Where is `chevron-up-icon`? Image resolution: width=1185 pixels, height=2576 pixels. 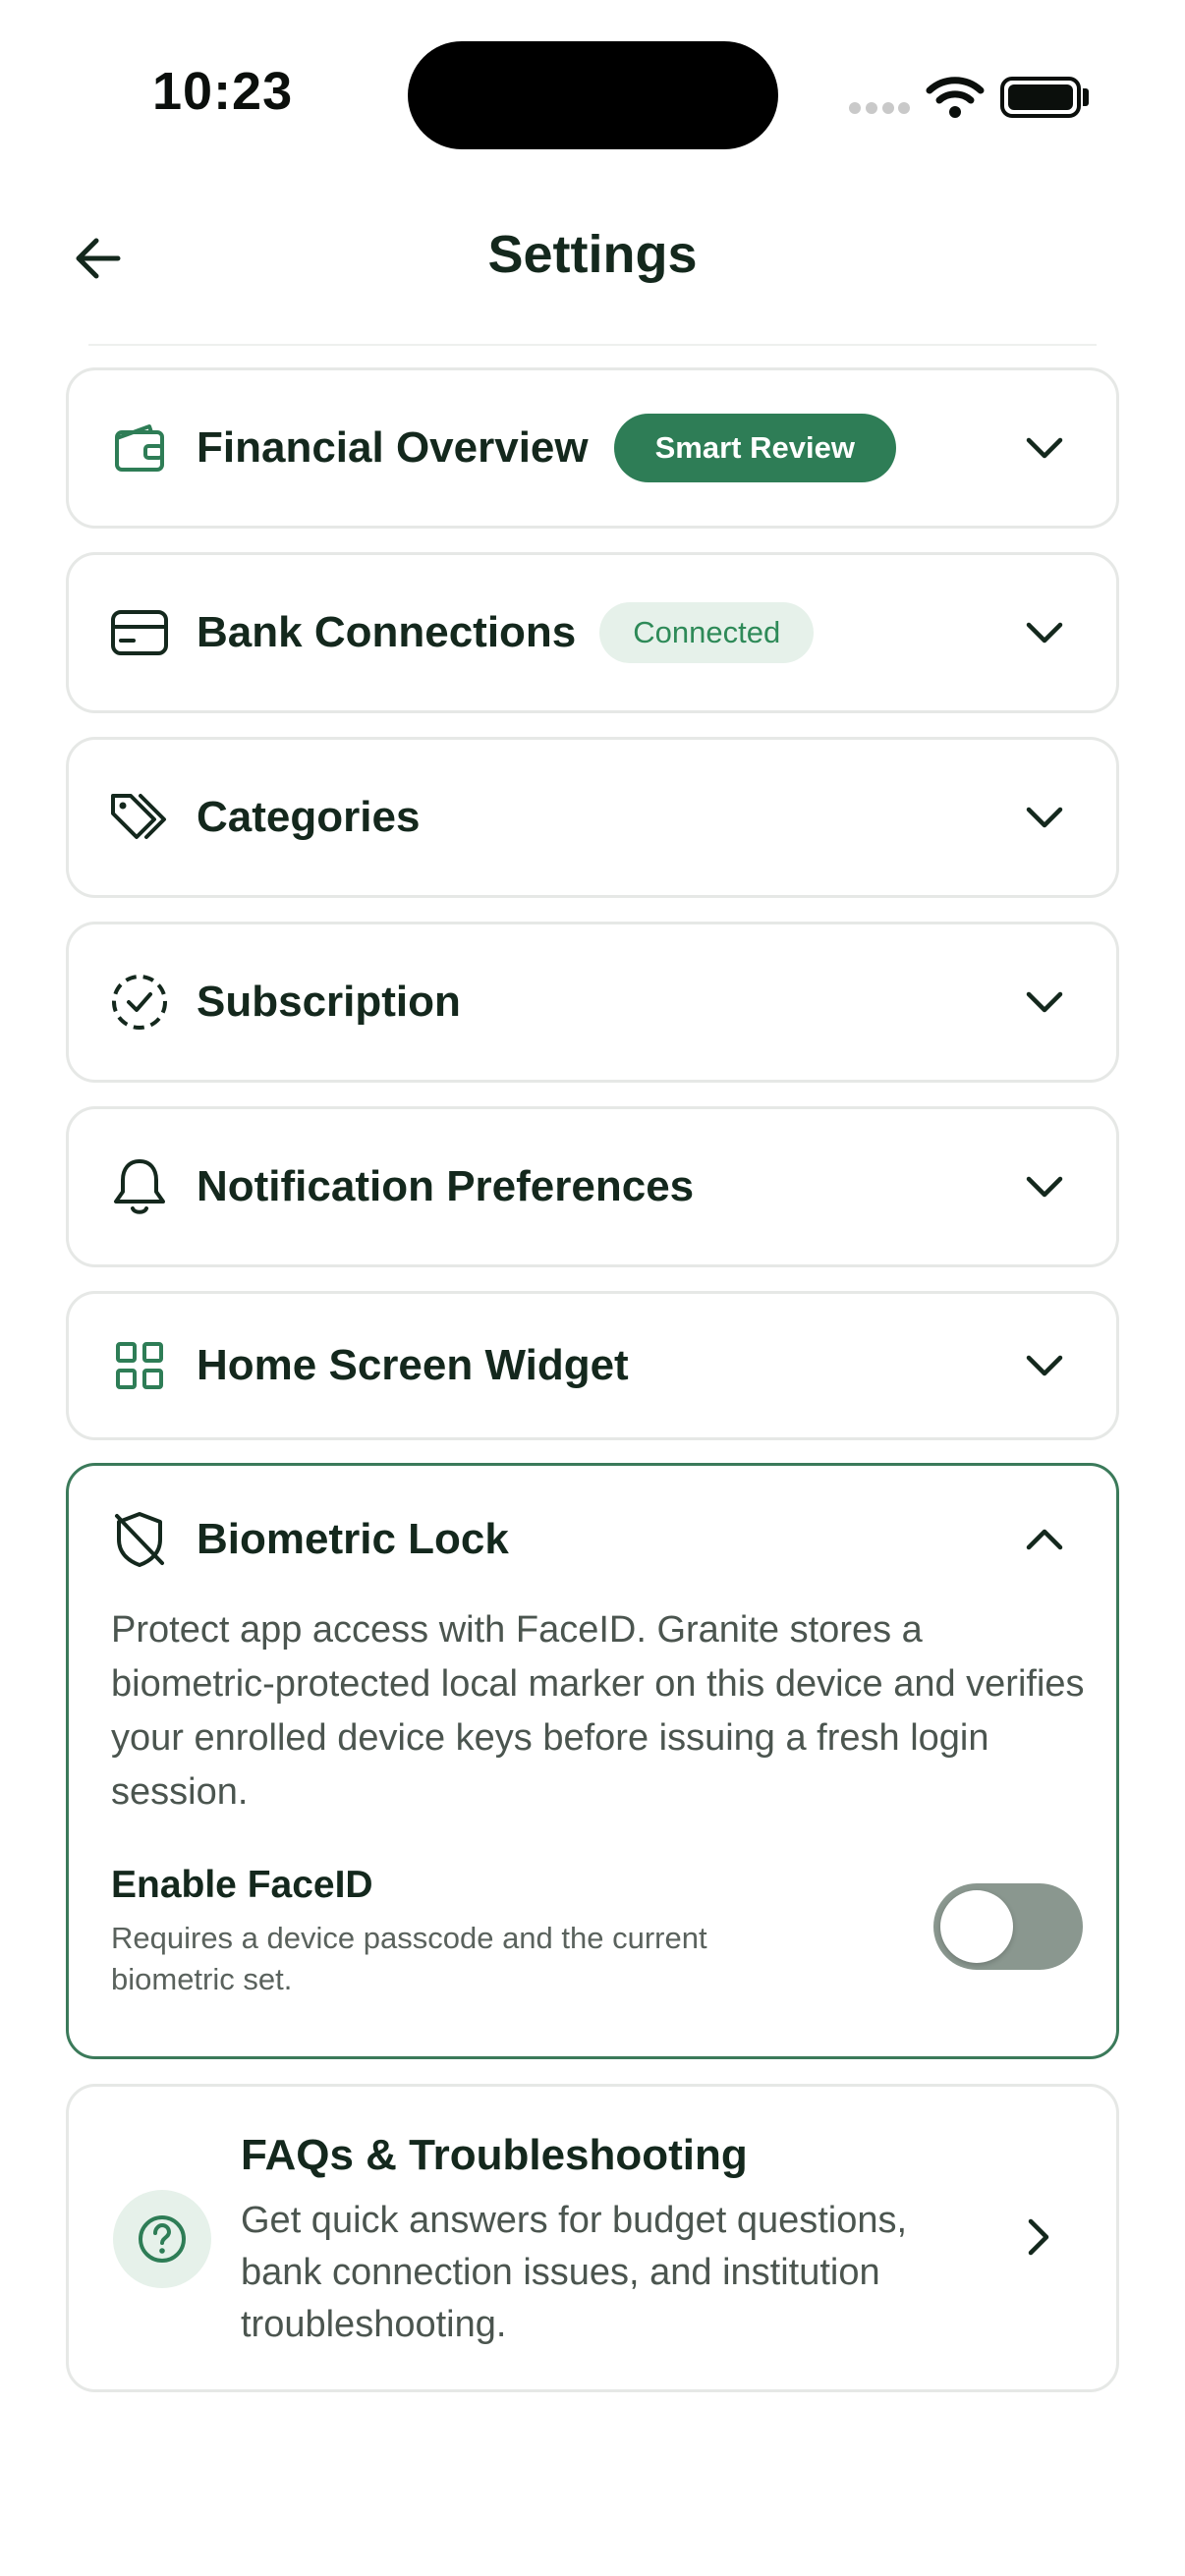 chevron-up-icon is located at coordinates (1045, 1539).